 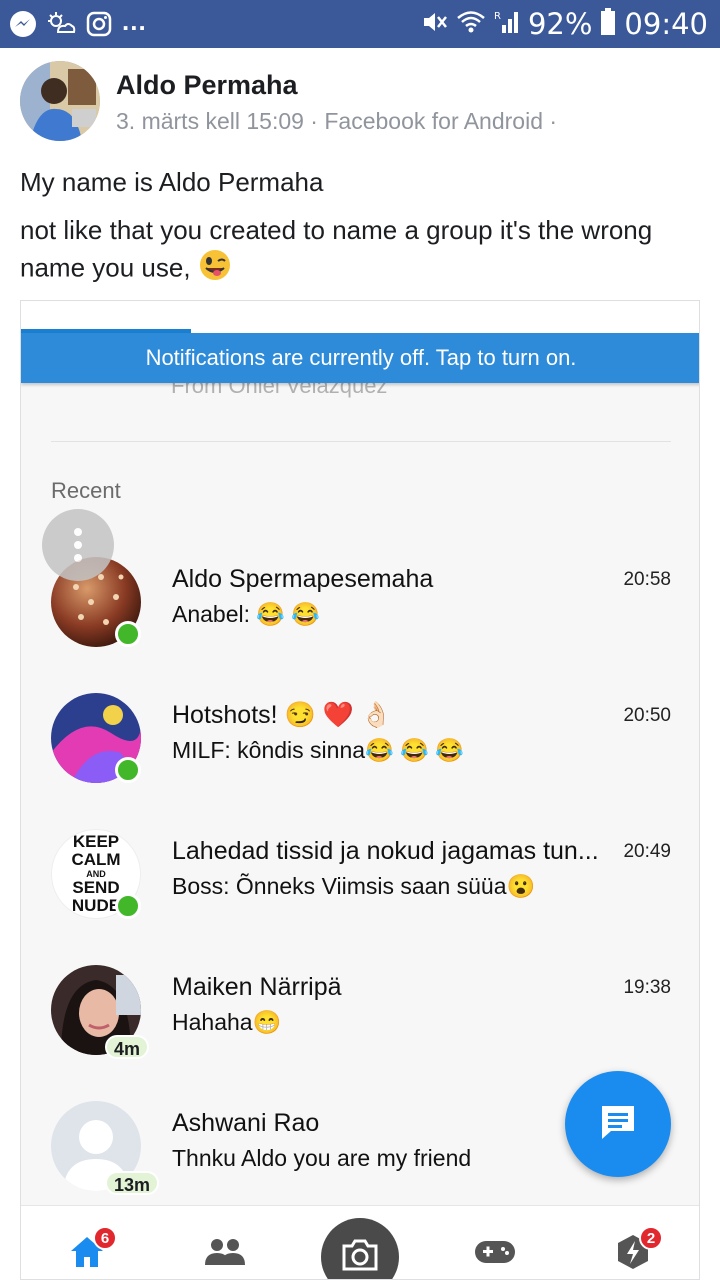 I want to click on avatar-text-line: CALM, so click(x=96, y=859).